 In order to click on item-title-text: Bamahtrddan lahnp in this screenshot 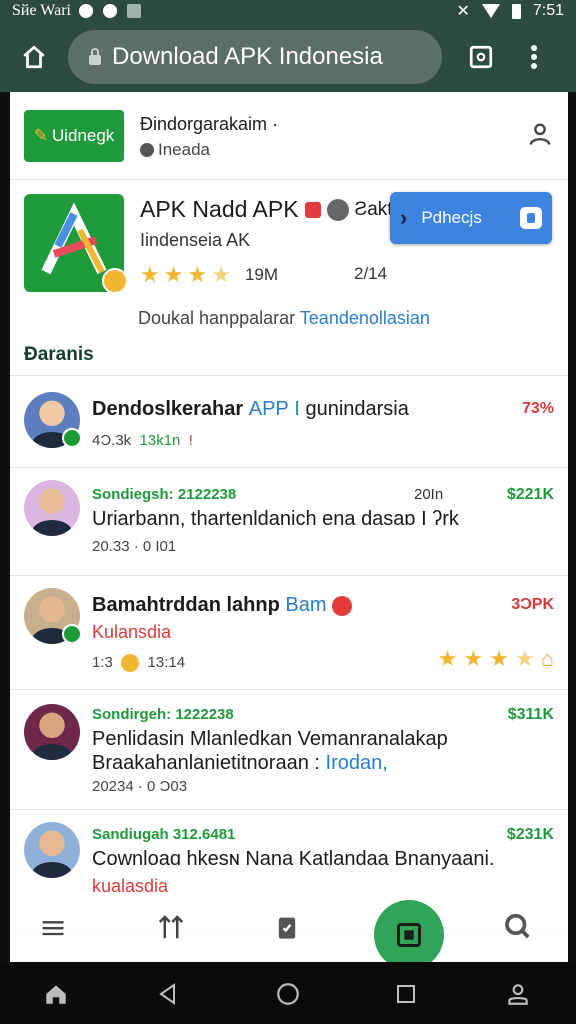, I will do `click(186, 605)`.